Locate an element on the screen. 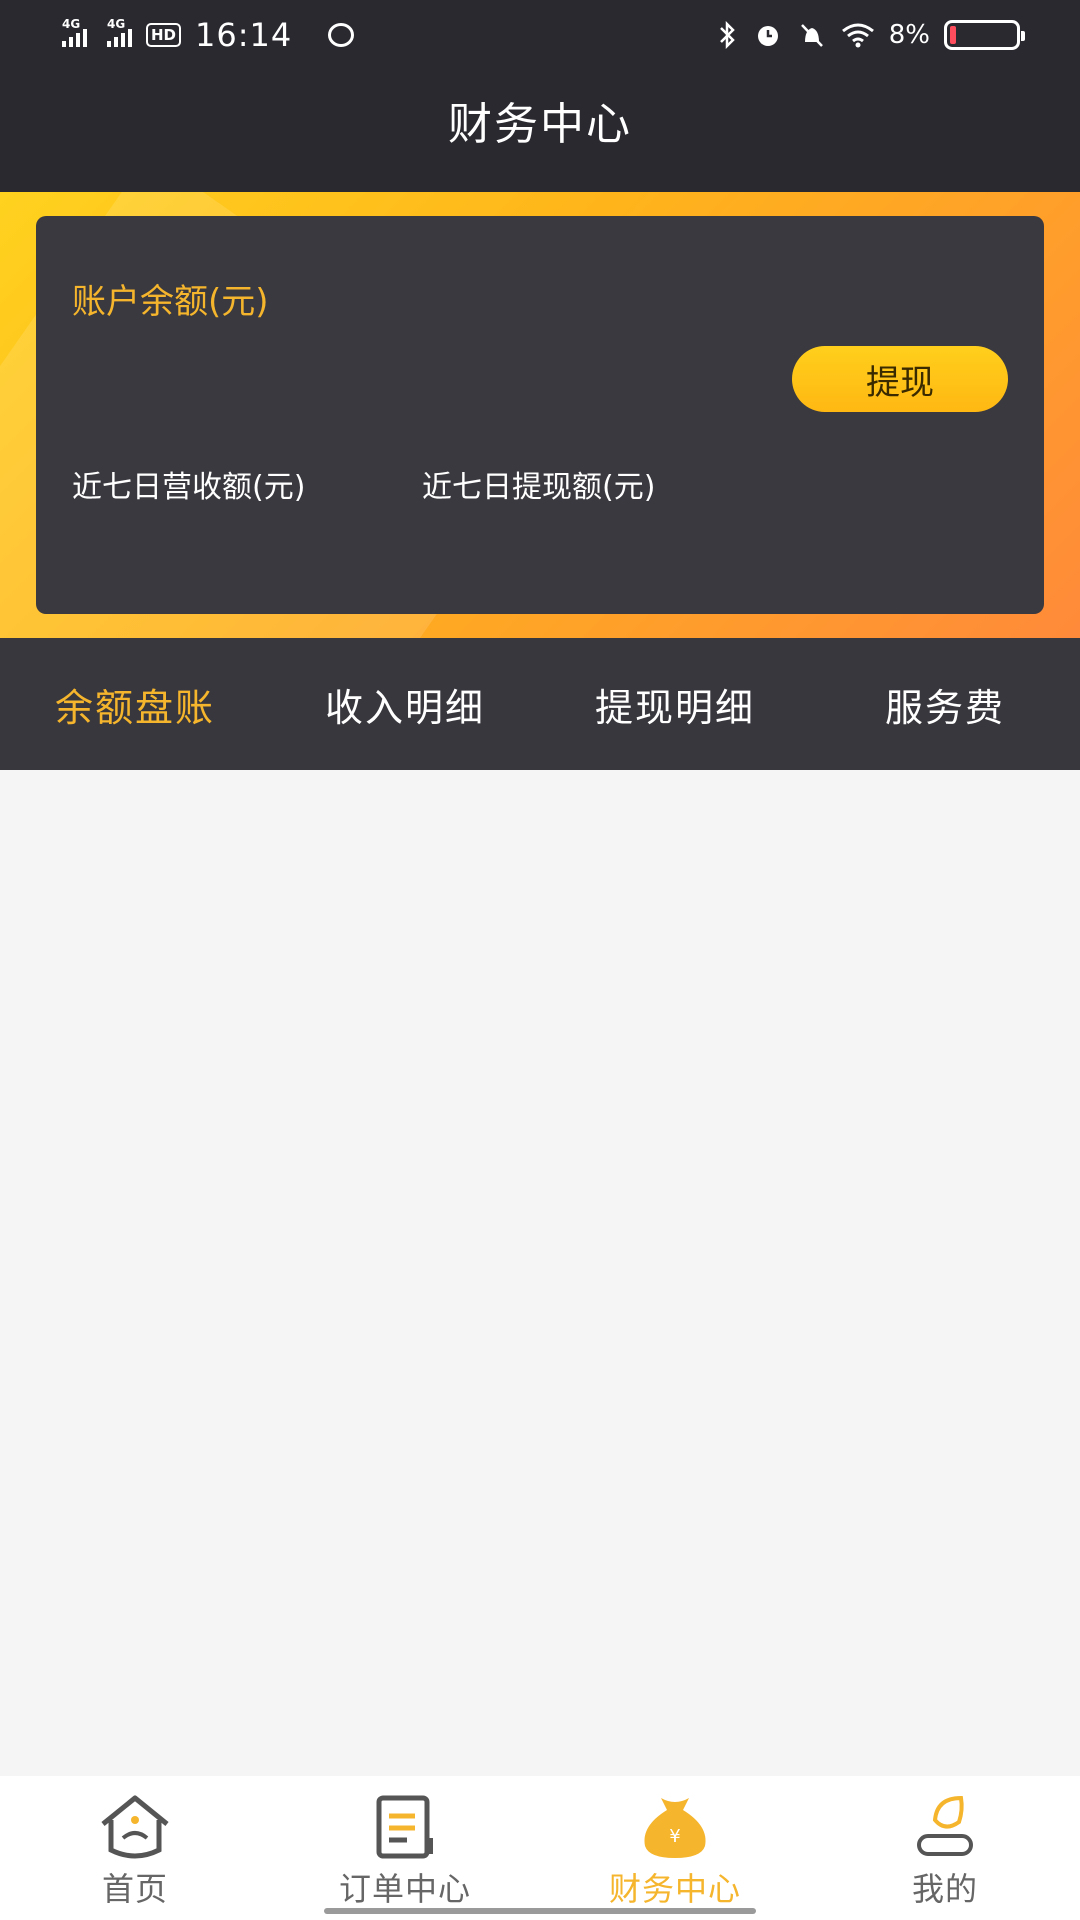 The width and height of the screenshot is (1080, 1920). nav-item-finance: ¥ 财务中心 is located at coordinates (675, 1848).